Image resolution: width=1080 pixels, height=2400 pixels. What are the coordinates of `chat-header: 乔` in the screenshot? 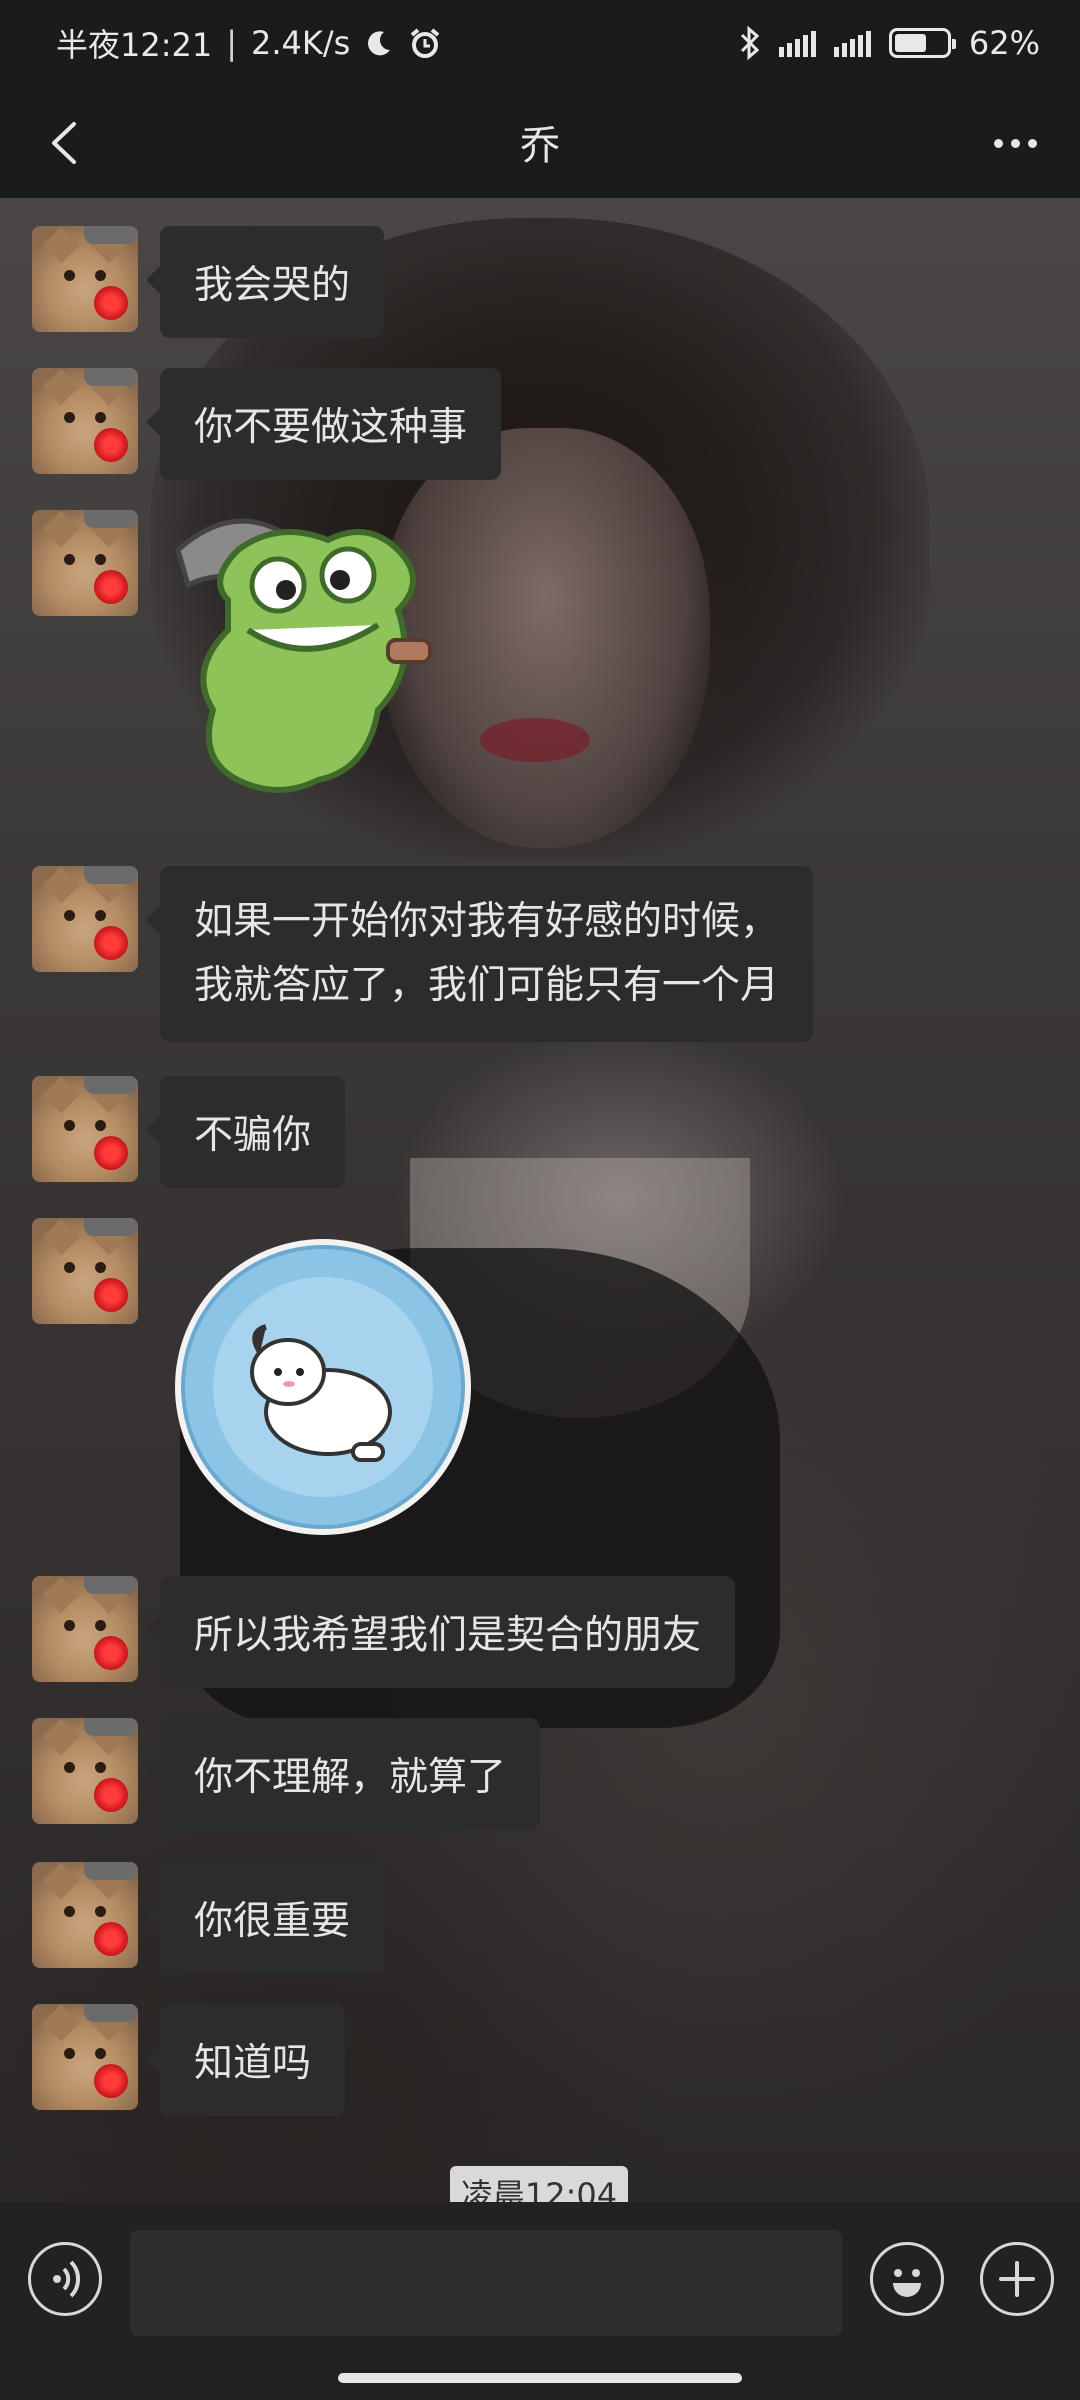 It's located at (540, 142).